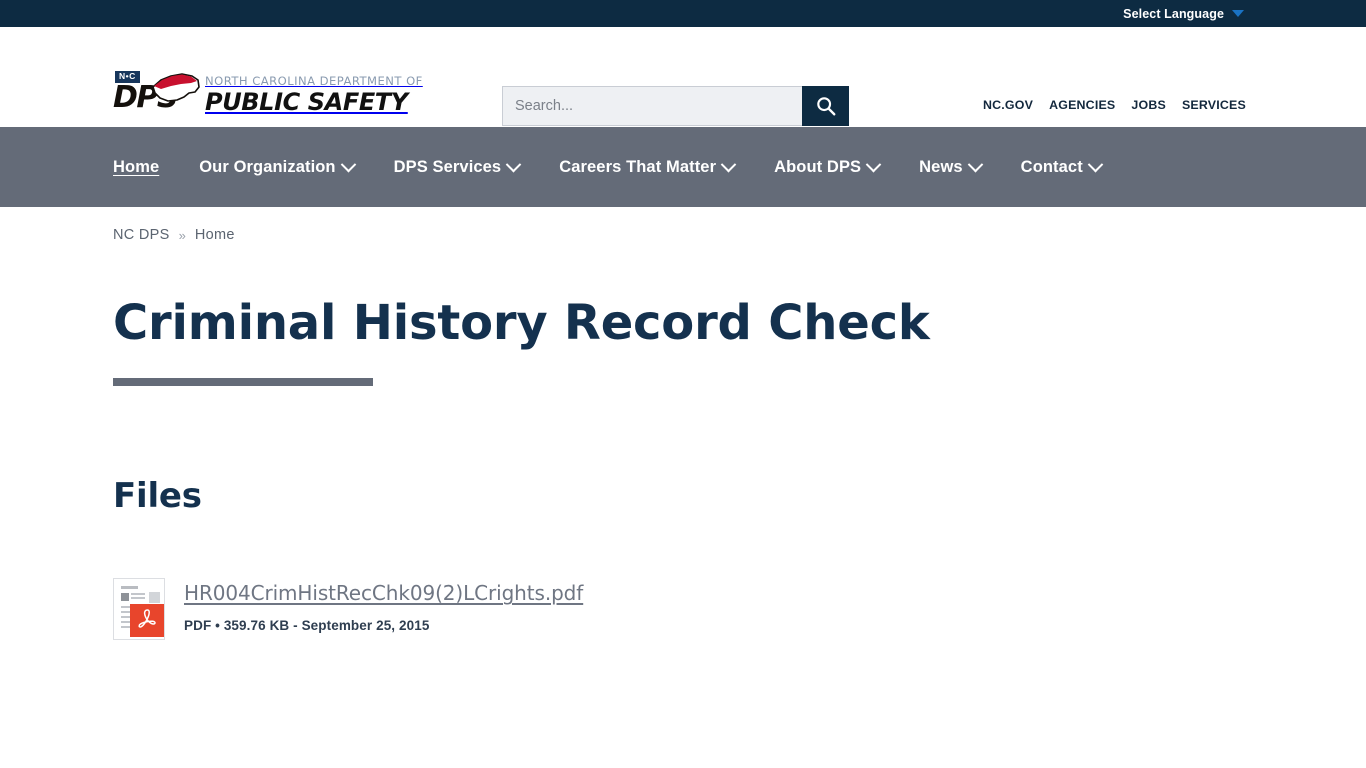 The width and height of the screenshot is (1366, 768). I want to click on nav-item-news: News, so click(951, 166).